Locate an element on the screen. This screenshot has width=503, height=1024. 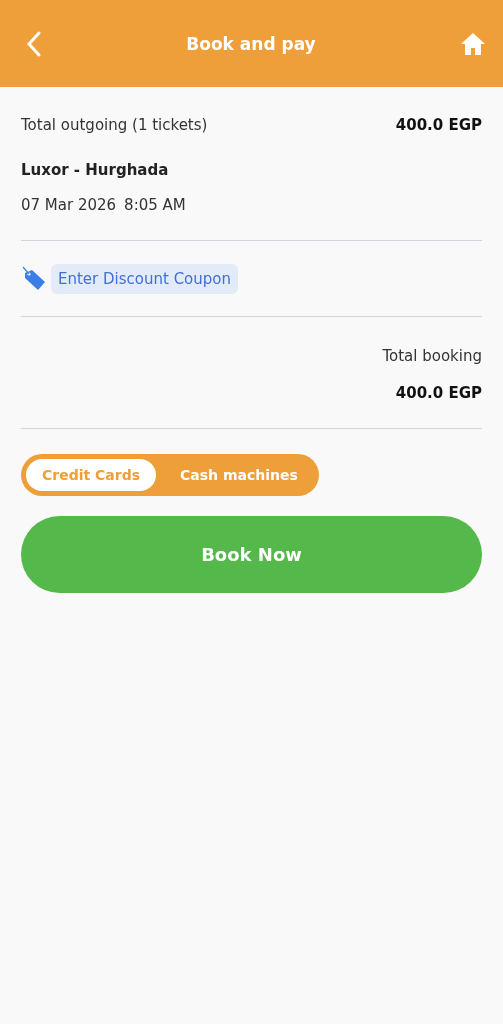
discount-coupon-button: Enter Discount Coupon is located at coordinates (144, 279).